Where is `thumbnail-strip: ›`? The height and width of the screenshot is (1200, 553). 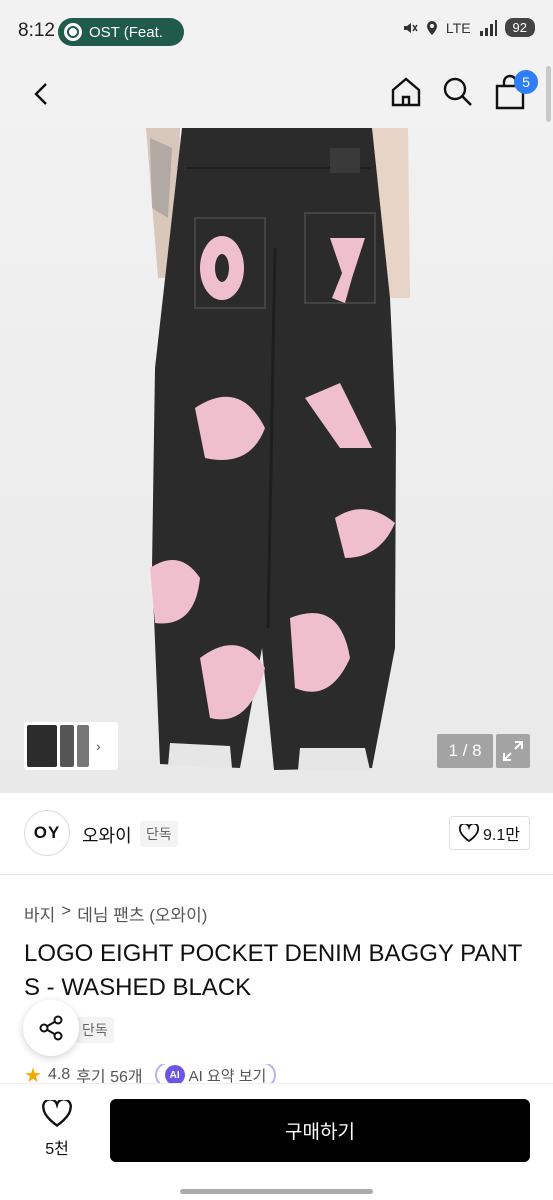 thumbnail-strip: › is located at coordinates (71, 746).